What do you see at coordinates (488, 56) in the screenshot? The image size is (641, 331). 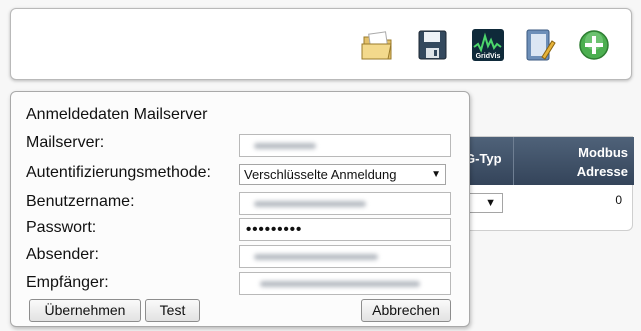 I see `gridvis-icon-text: GridVis` at bounding box center [488, 56].